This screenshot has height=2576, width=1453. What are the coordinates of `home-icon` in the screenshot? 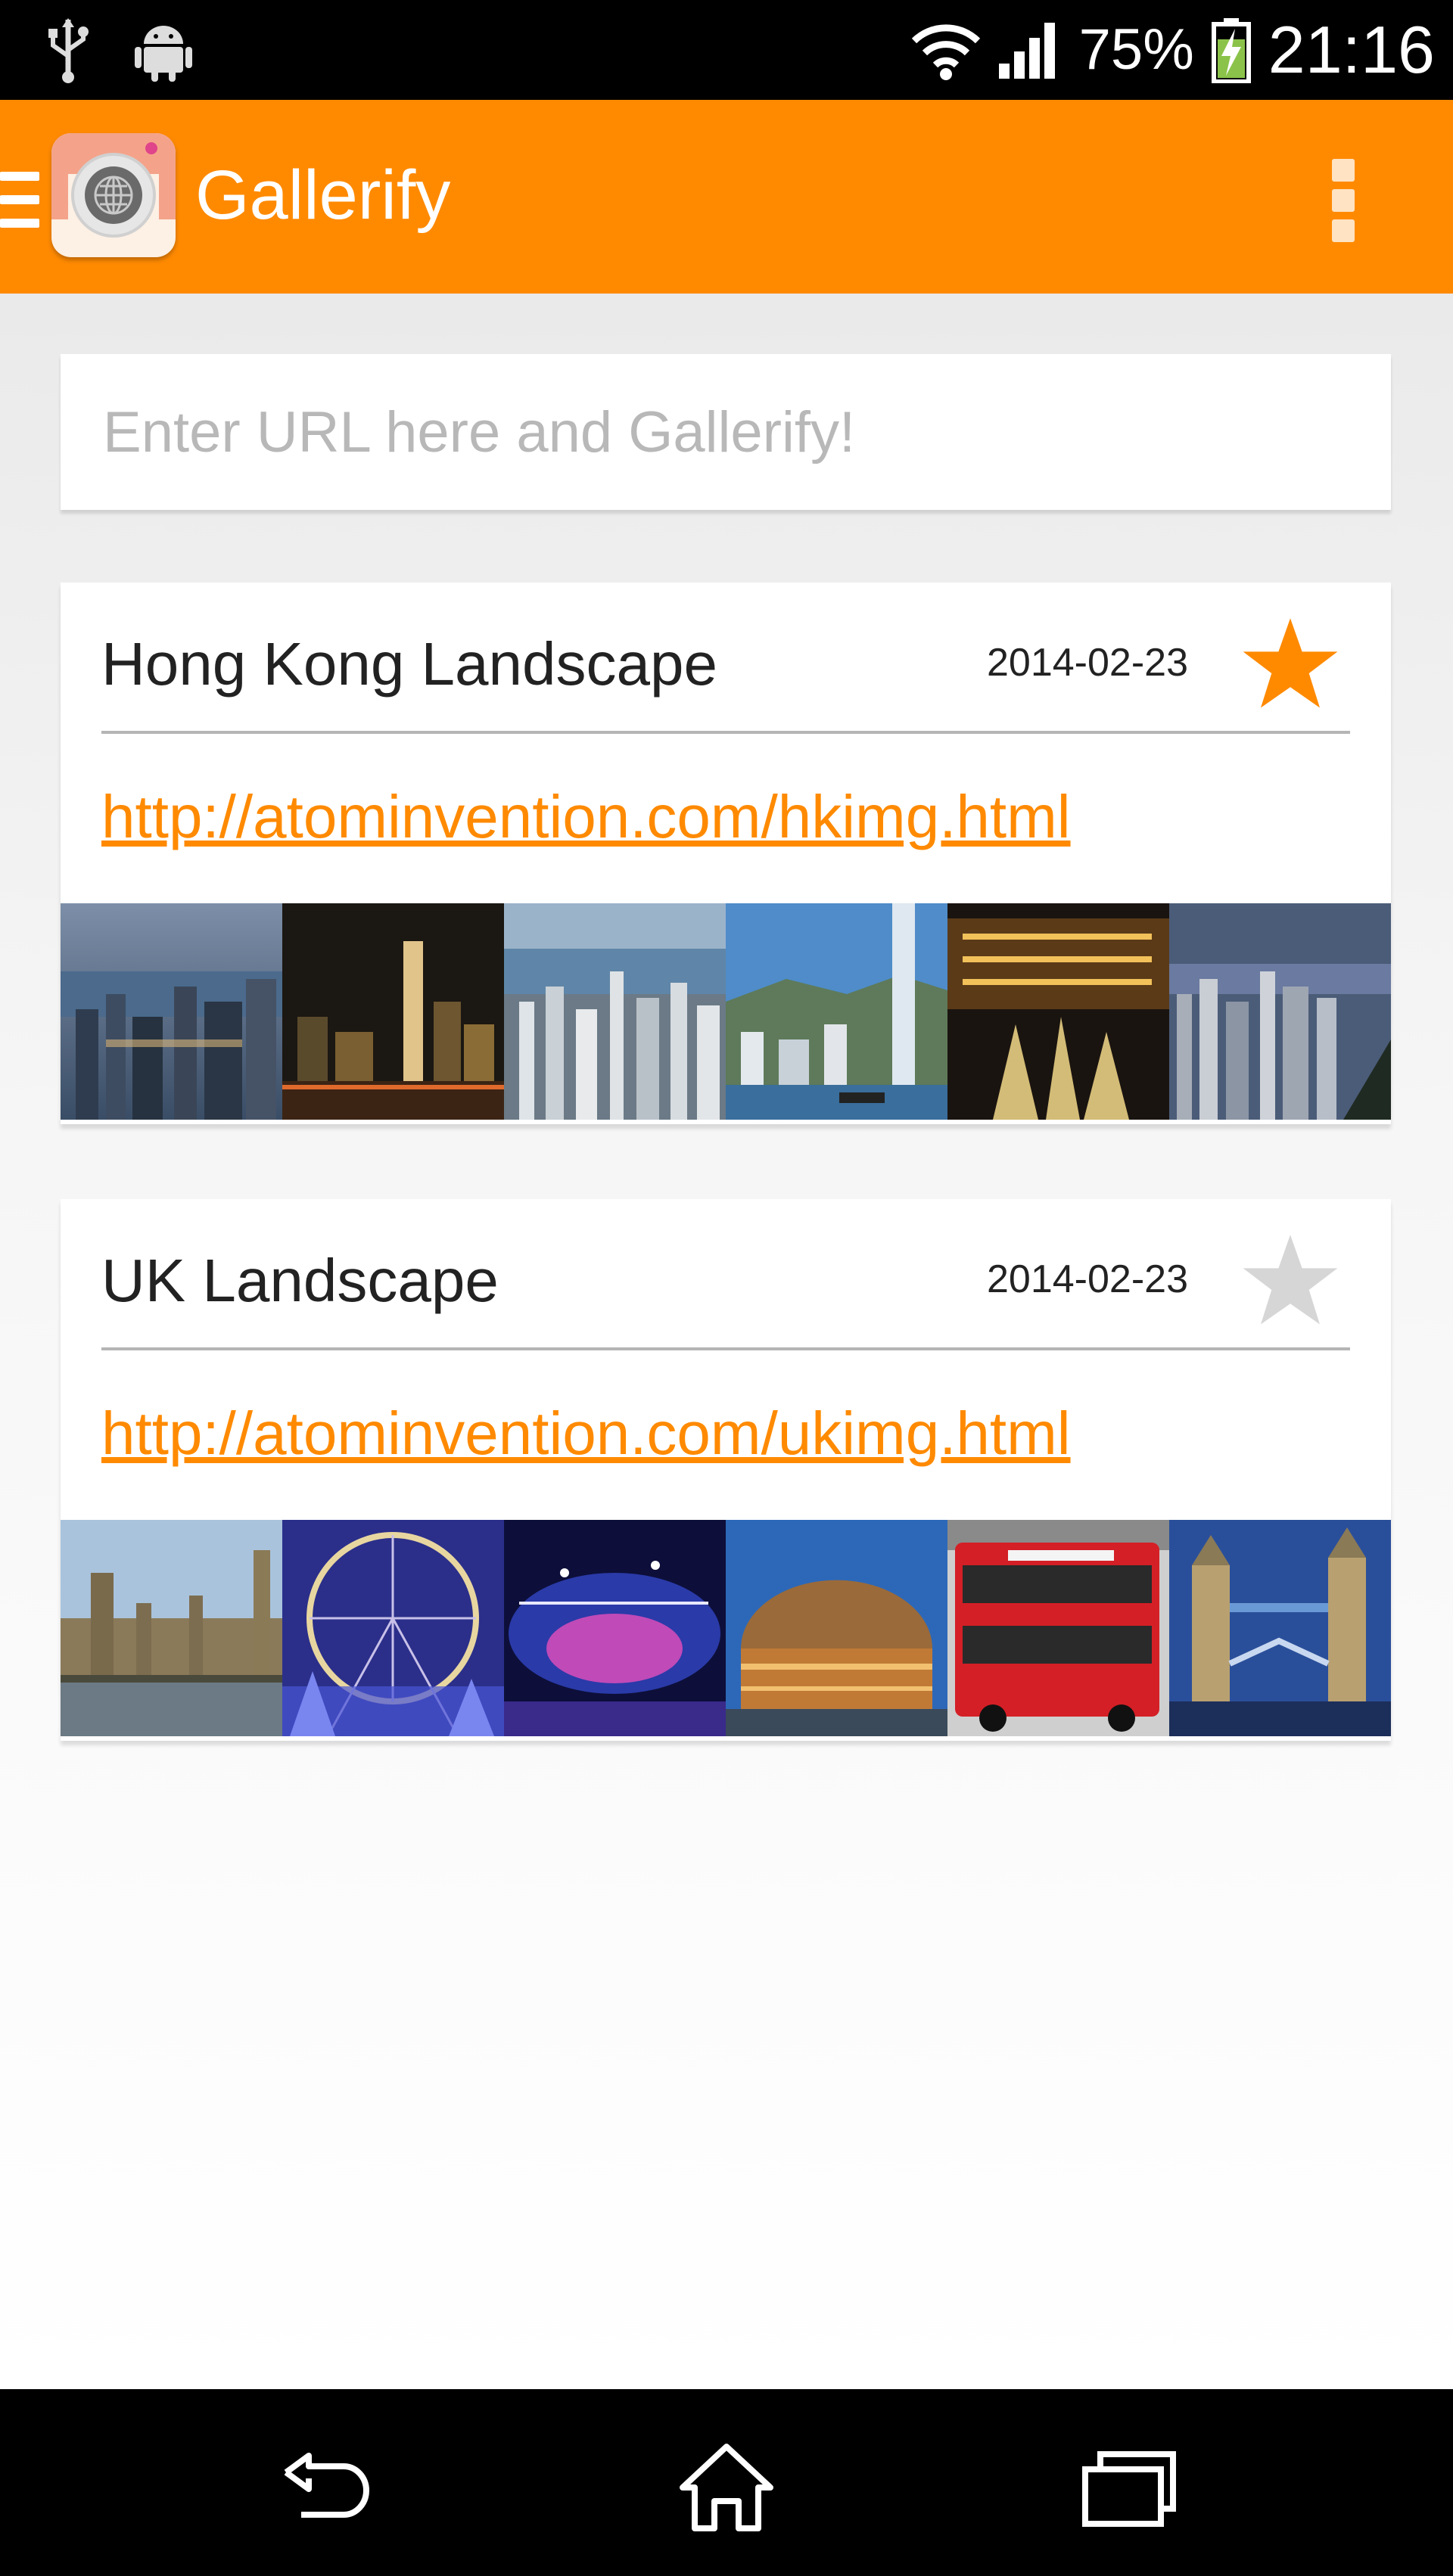 It's located at (726, 2487).